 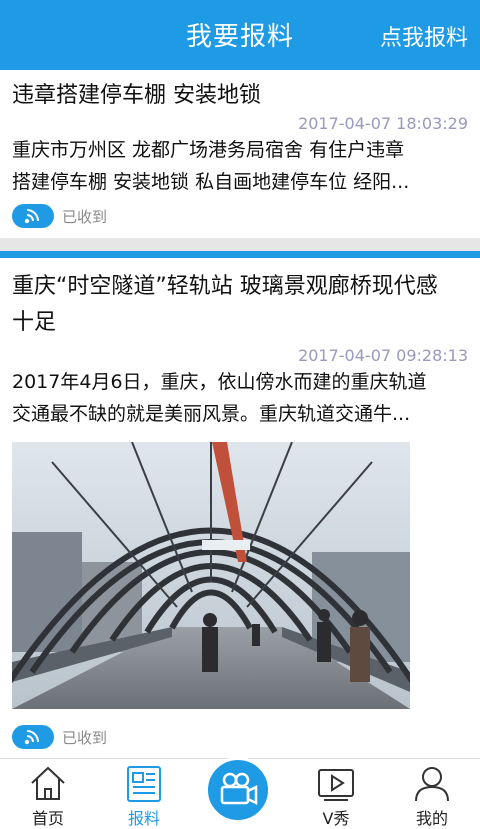 I want to click on play-video-icon, so click(x=336, y=783).